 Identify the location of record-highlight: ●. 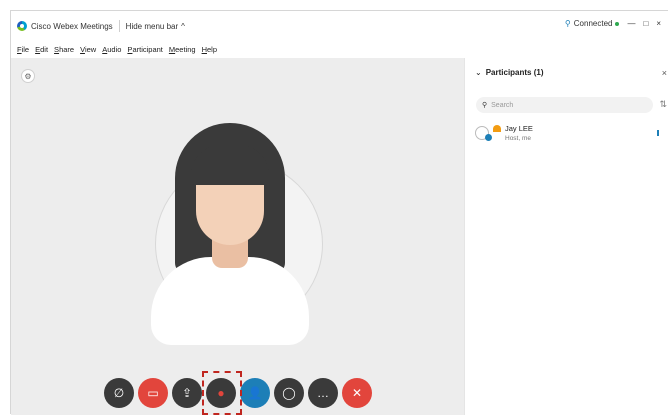
(222, 393).